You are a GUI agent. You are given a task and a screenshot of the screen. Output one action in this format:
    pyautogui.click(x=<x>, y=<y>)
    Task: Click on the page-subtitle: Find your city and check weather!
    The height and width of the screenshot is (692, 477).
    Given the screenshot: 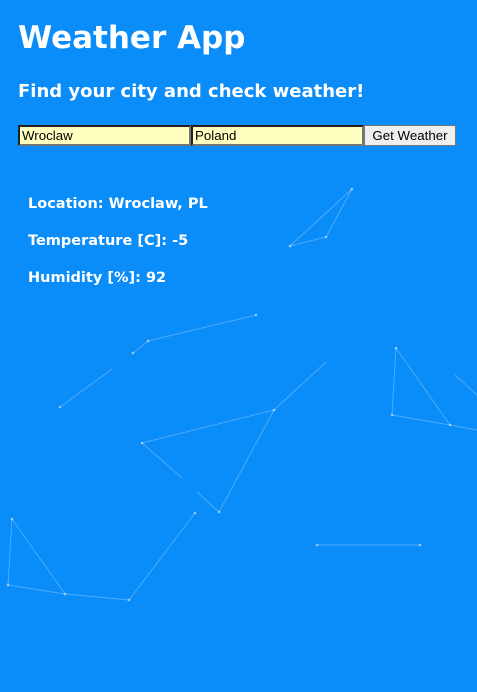 What is the action you would take?
    pyautogui.click(x=191, y=91)
    